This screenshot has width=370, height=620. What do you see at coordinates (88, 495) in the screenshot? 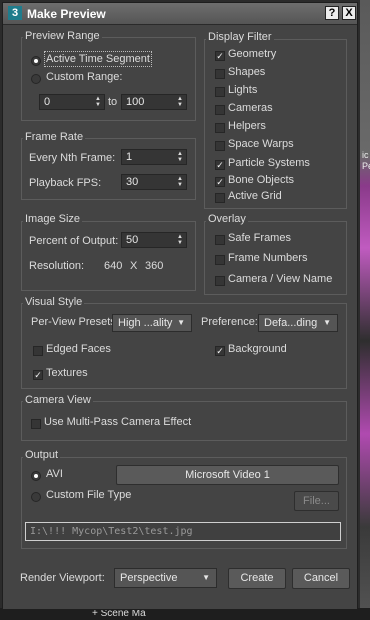
I see `custom-file-type-label: Custom File Type` at bounding box center [88, 495].